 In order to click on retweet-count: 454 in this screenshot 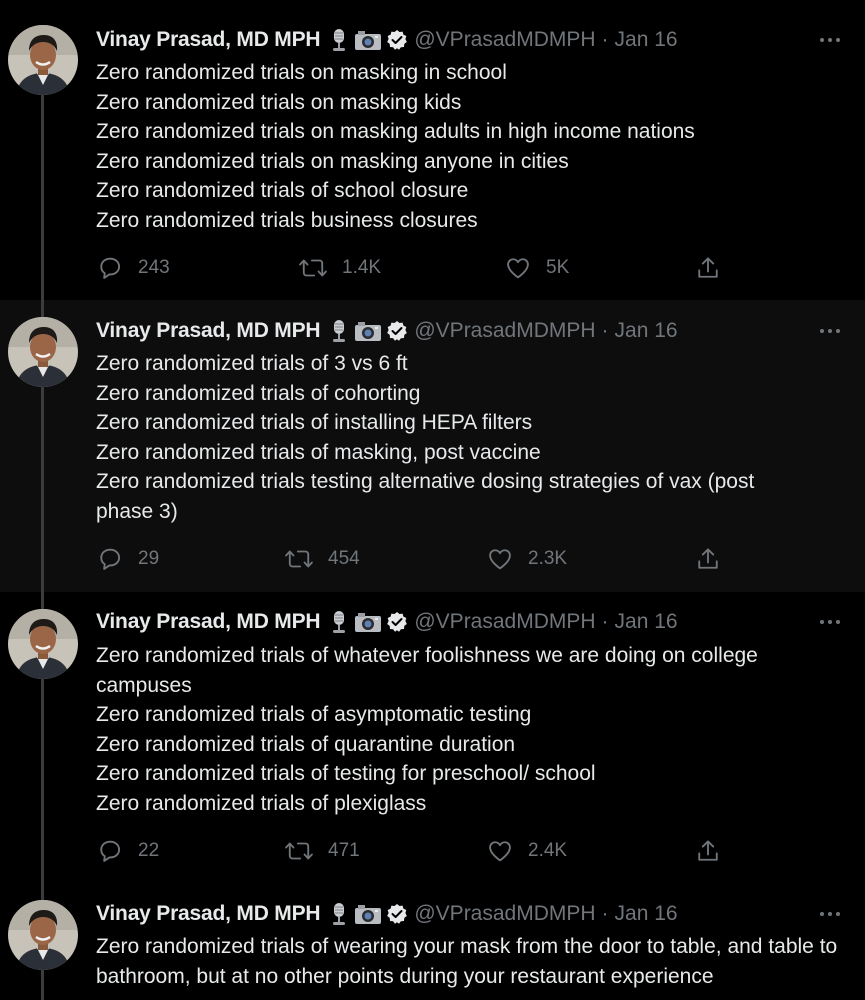, I will do `click(344, 558)`.